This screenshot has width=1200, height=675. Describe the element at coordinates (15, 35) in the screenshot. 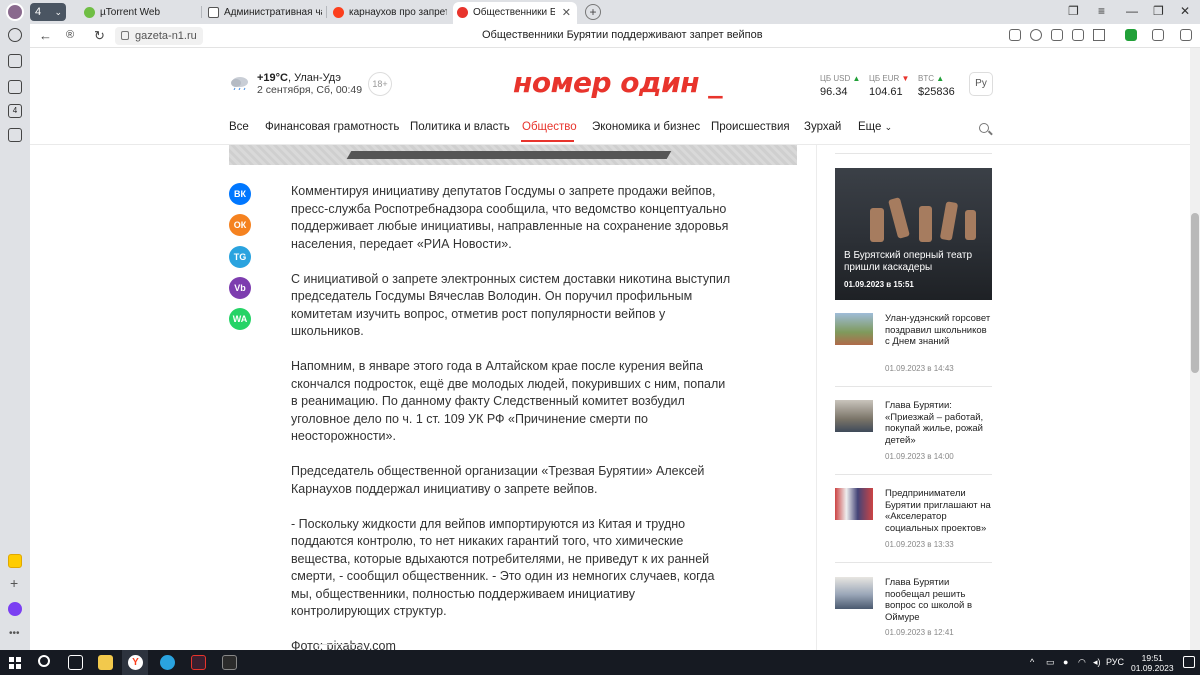

I see `history-icon` at that location.